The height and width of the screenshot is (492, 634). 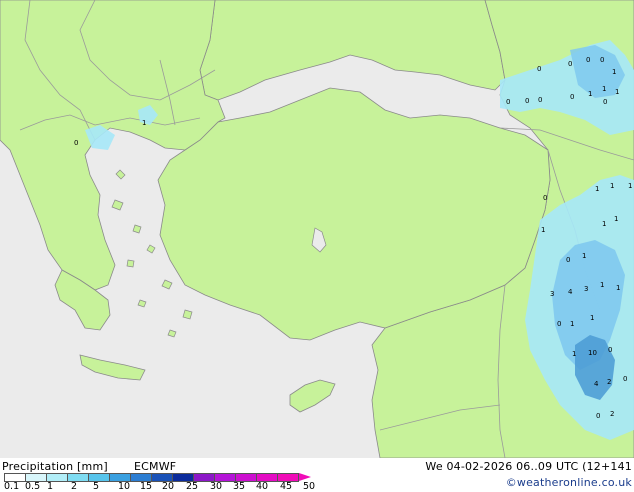 I want to click on scale-label: 5, so click(x=96, y=486).